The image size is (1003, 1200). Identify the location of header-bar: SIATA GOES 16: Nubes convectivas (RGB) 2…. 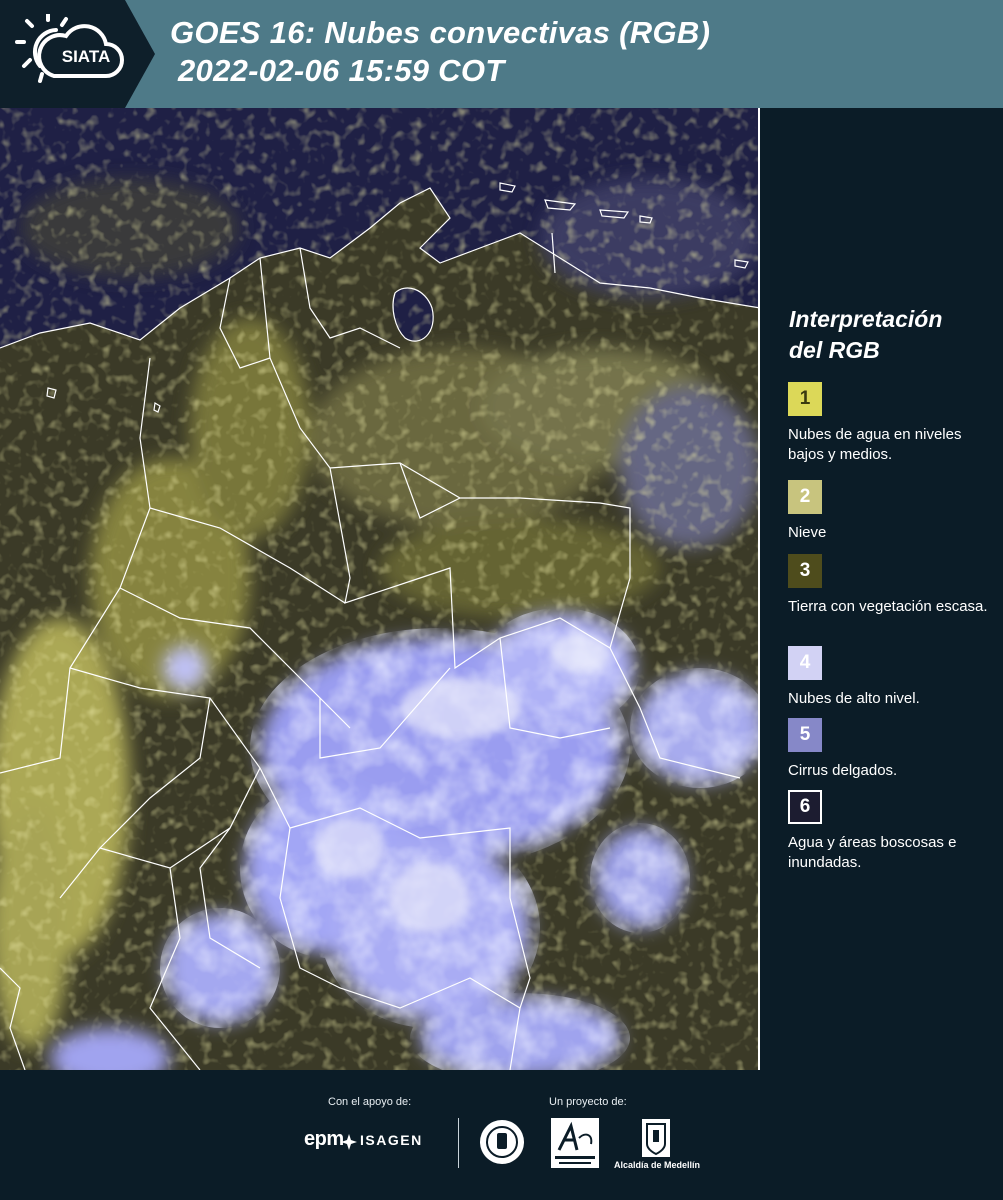
(501, 54).